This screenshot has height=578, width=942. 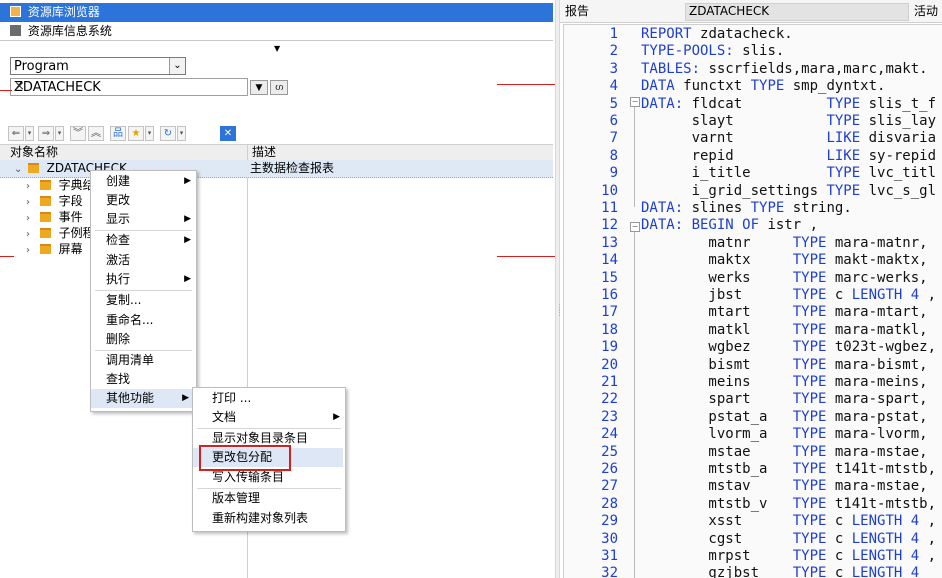 I want to click on line-number: 29, so click(x=609, y=521).